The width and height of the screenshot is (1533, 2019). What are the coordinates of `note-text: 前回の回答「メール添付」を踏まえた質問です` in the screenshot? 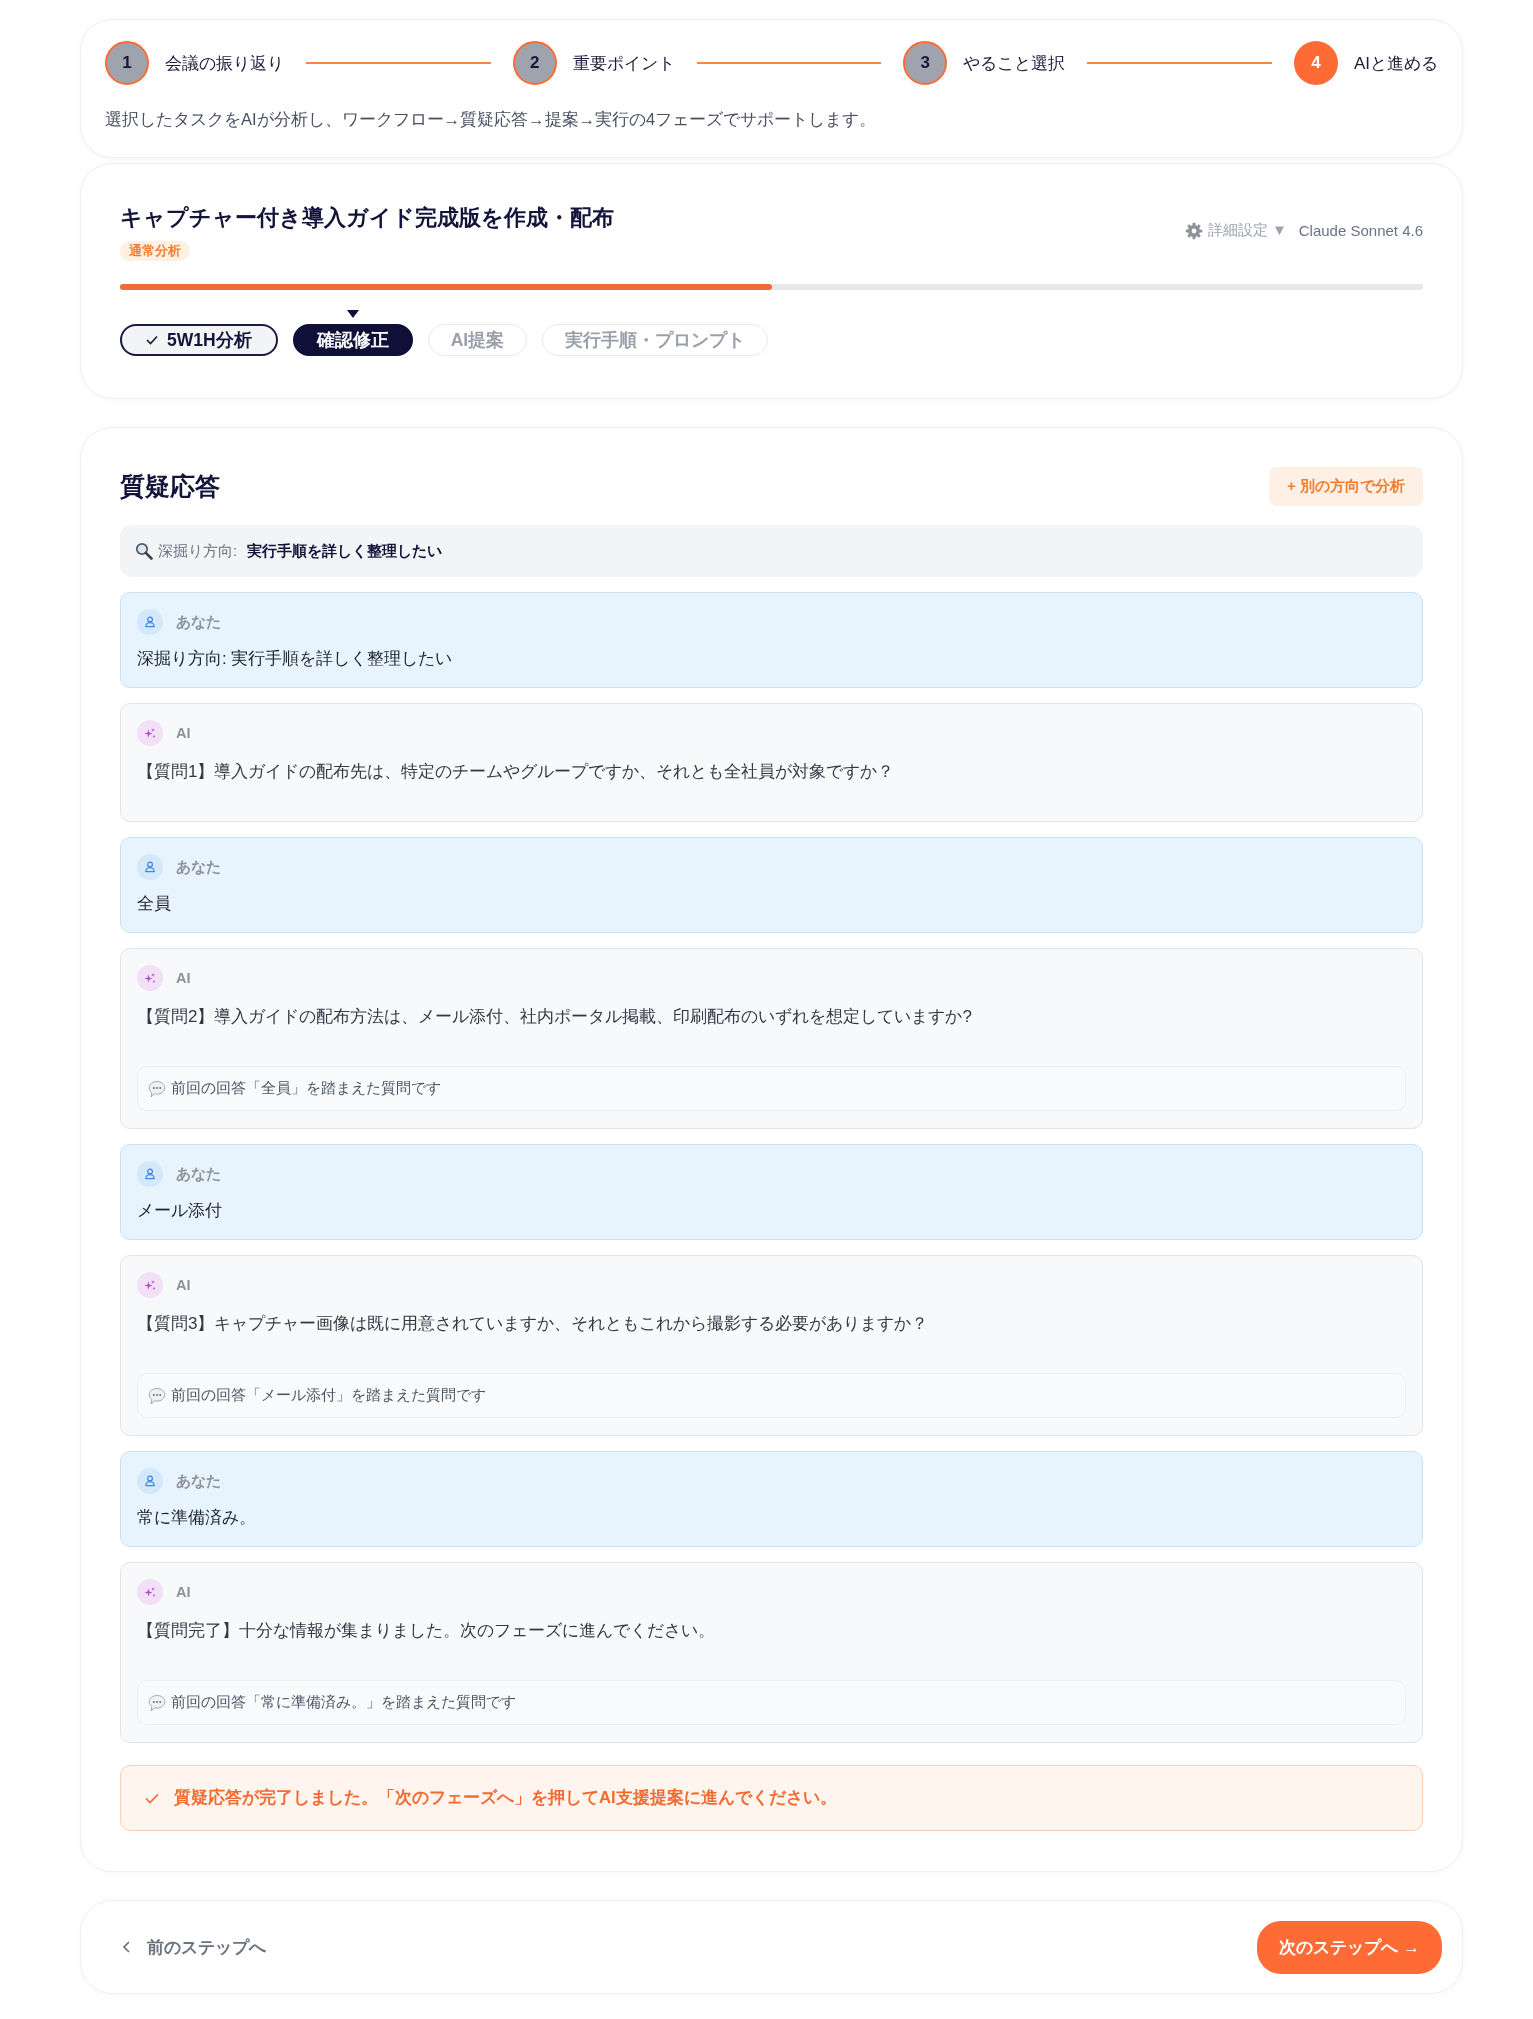 It's located at (328, 1395).